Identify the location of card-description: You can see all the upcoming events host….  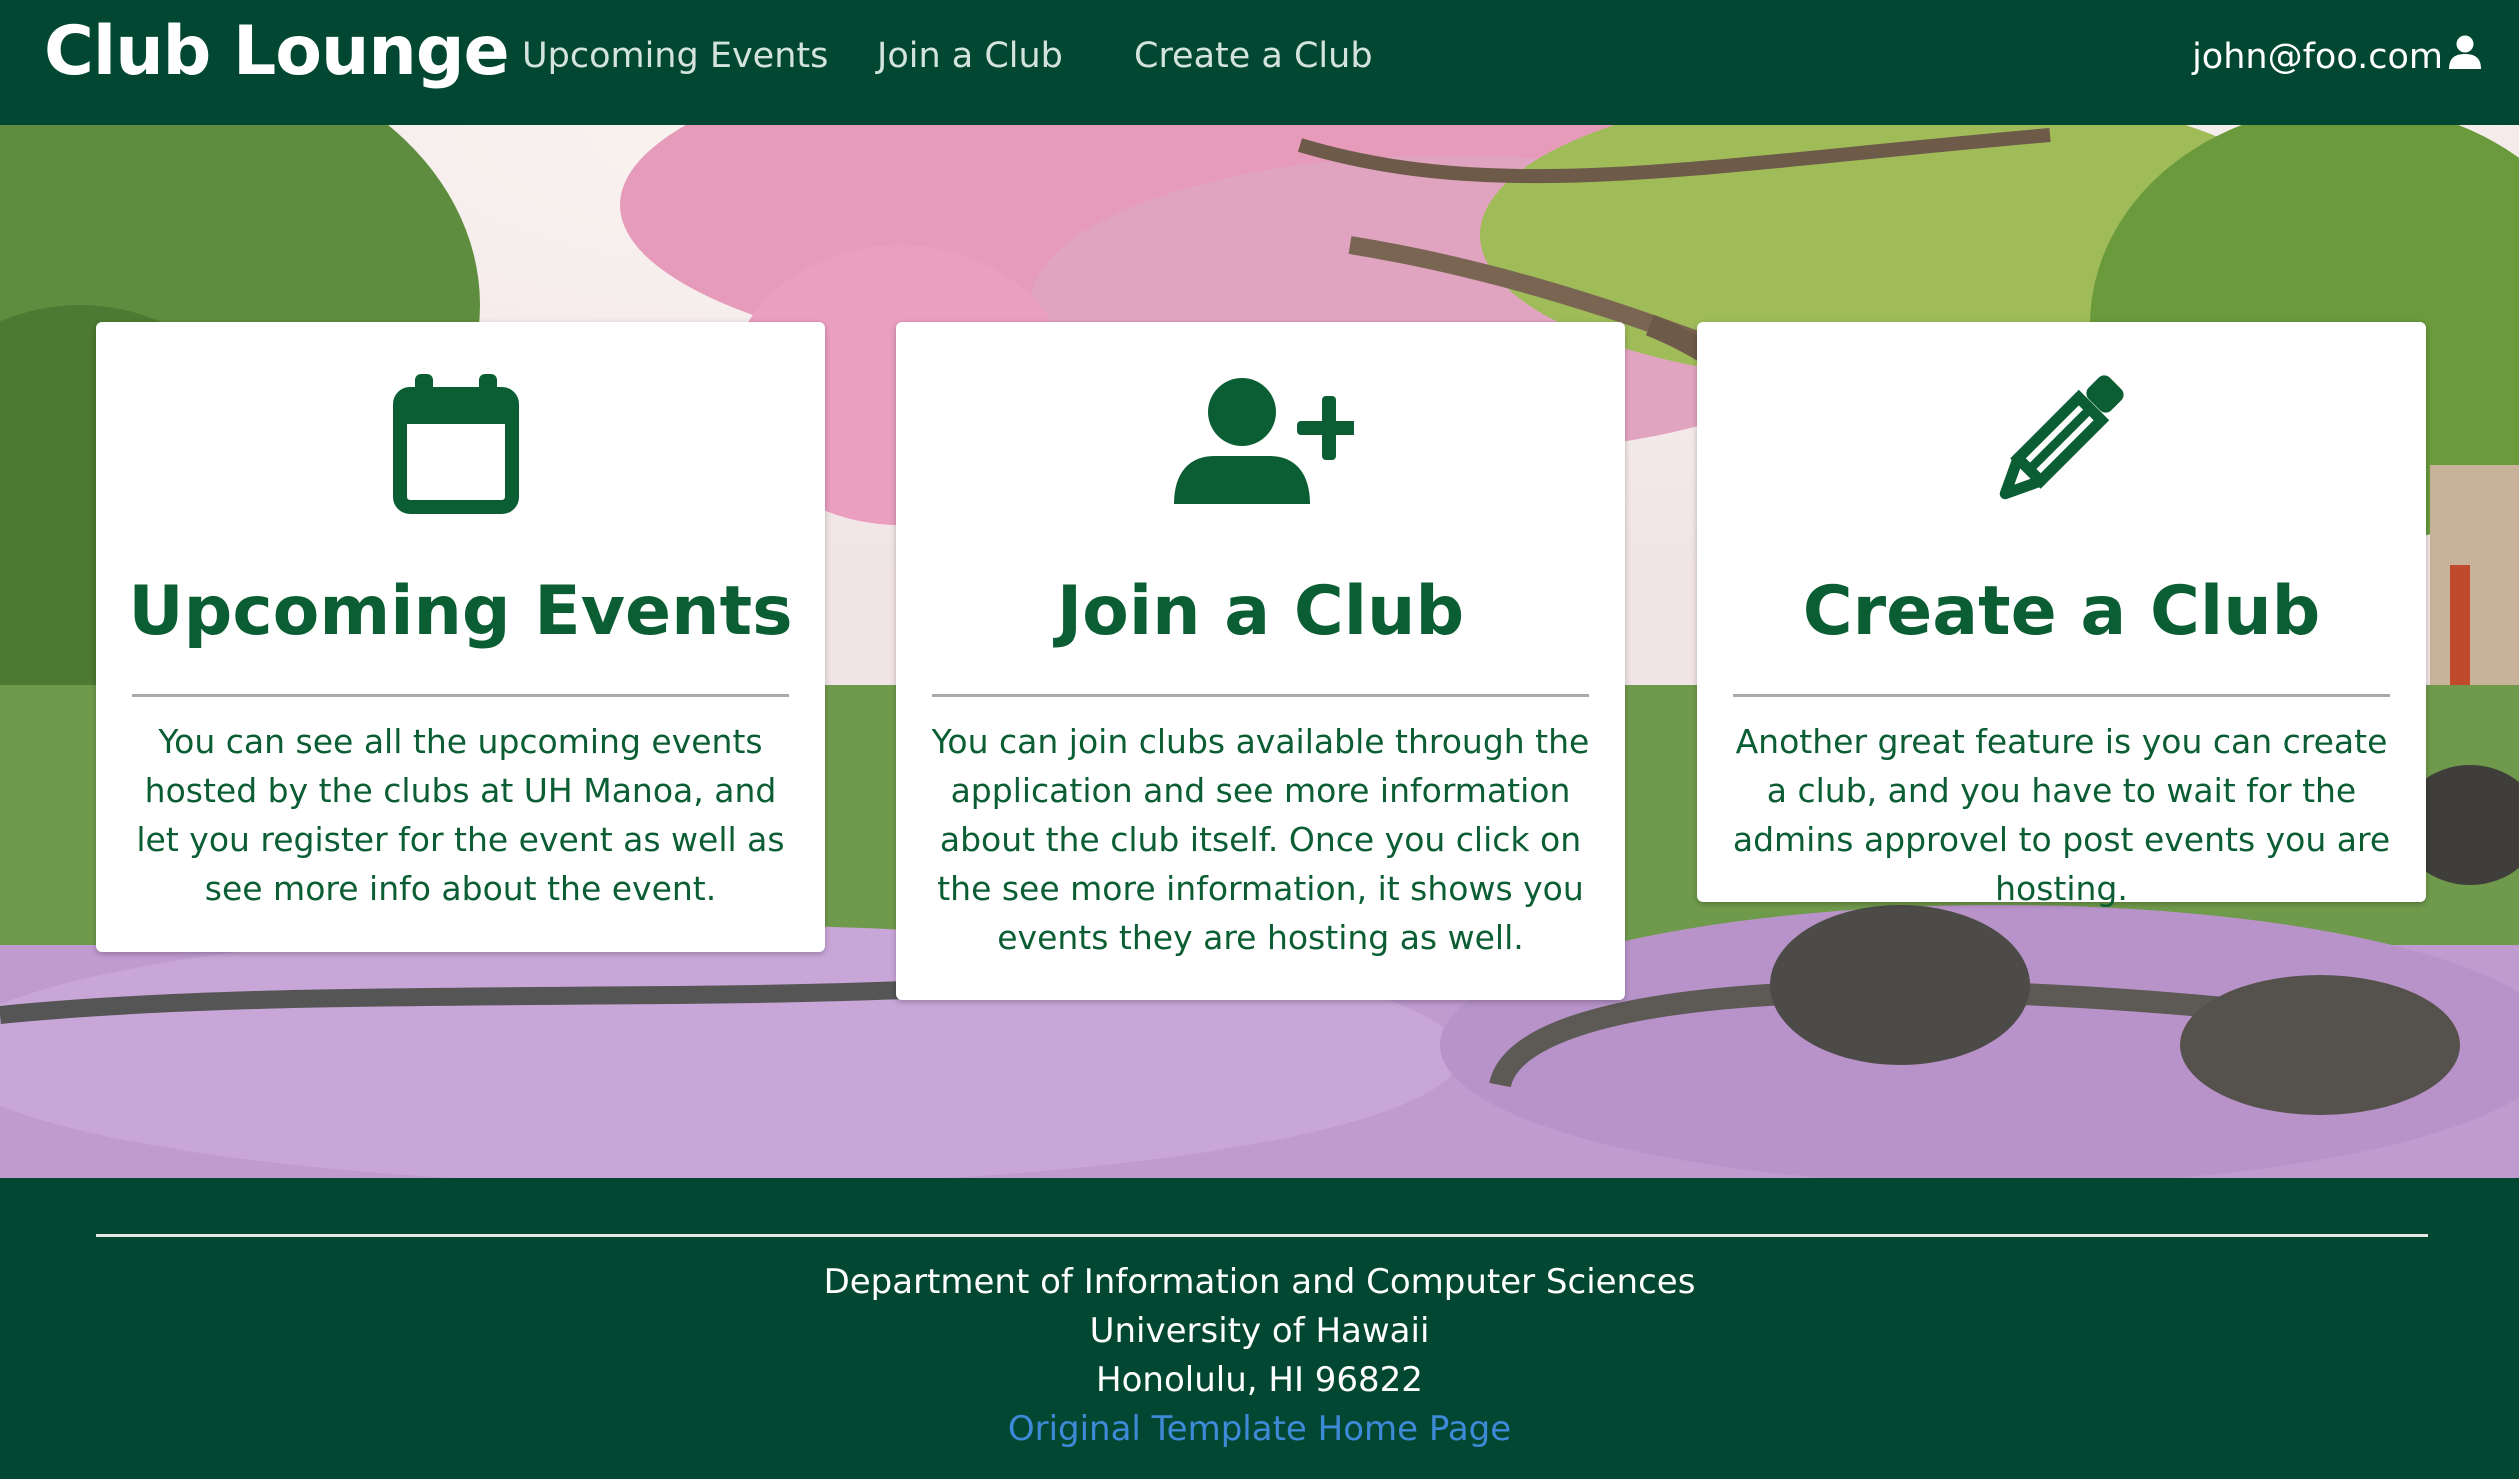
(460, 815).